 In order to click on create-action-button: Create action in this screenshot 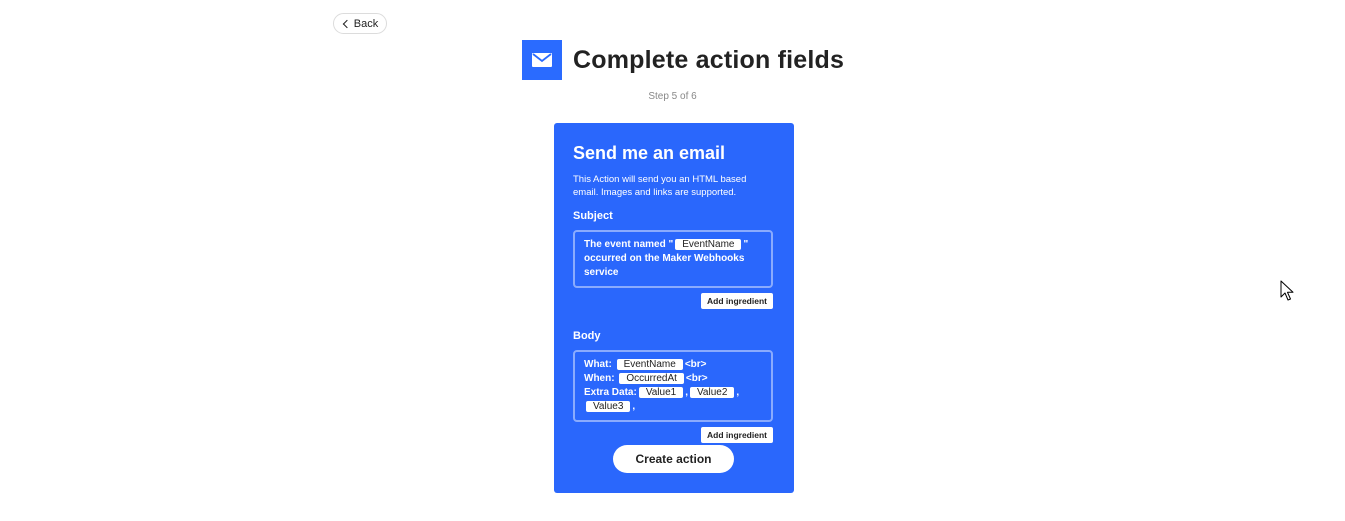, I will do `click(673, 459)`.